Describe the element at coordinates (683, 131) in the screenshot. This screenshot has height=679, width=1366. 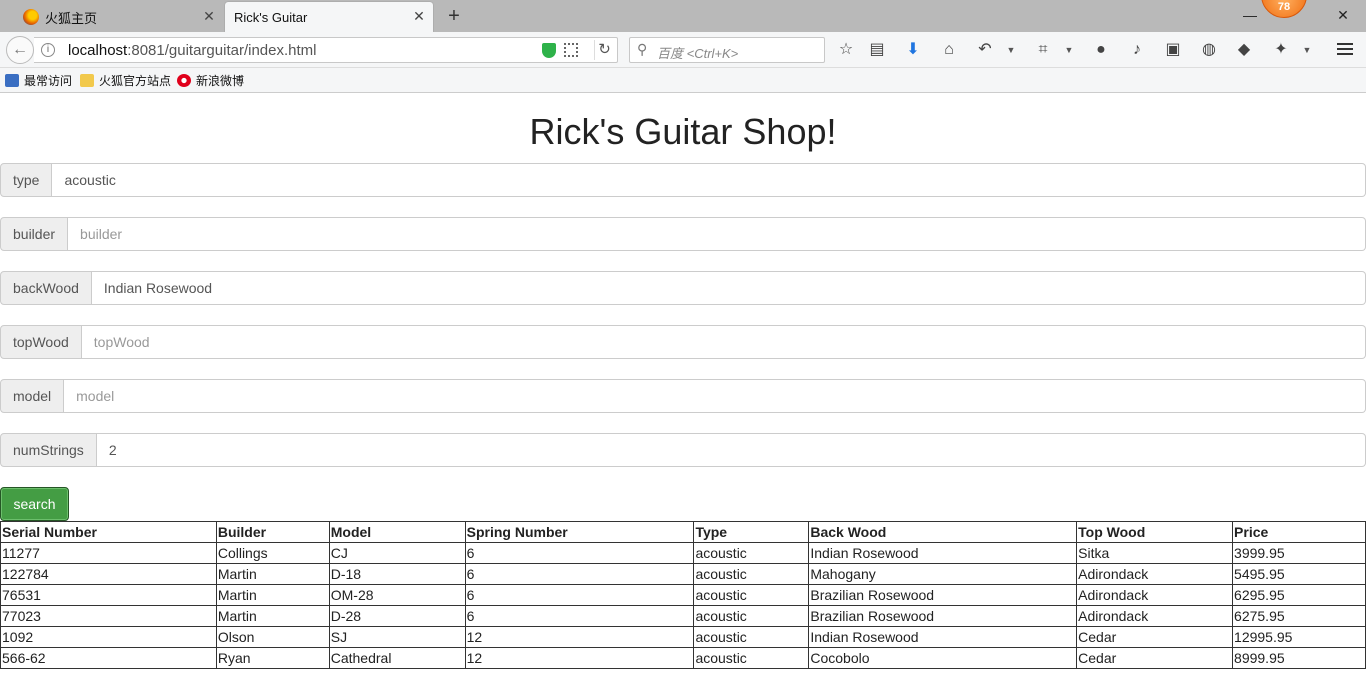
I see `page-title: Rick's Guitar Shop!` at that location.